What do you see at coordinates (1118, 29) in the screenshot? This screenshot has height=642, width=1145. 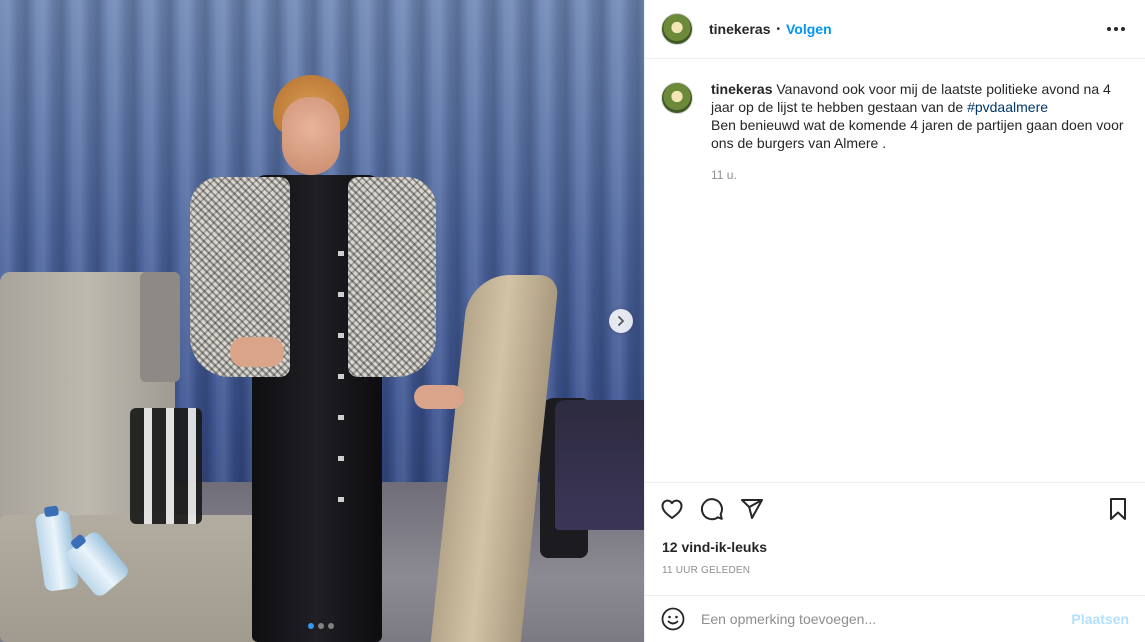 I see `more-options-icon` at bounding box center [1118, 29].